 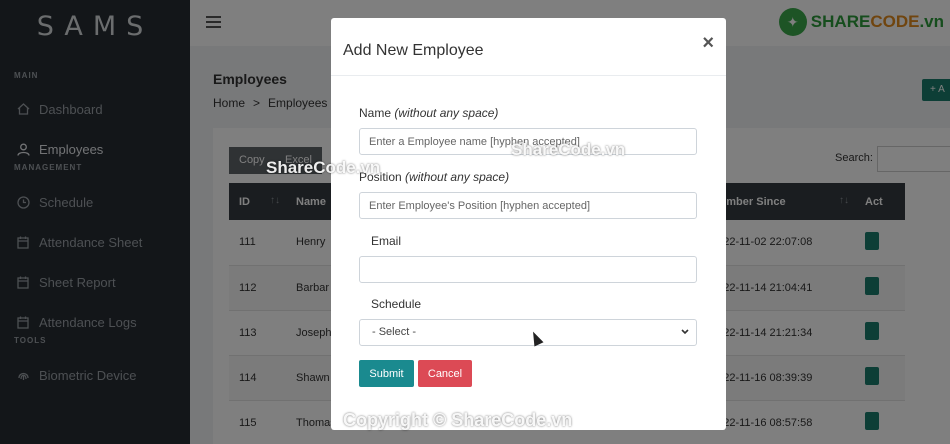 I want to click on chevron-down-icon, so click(x=685, y=337).